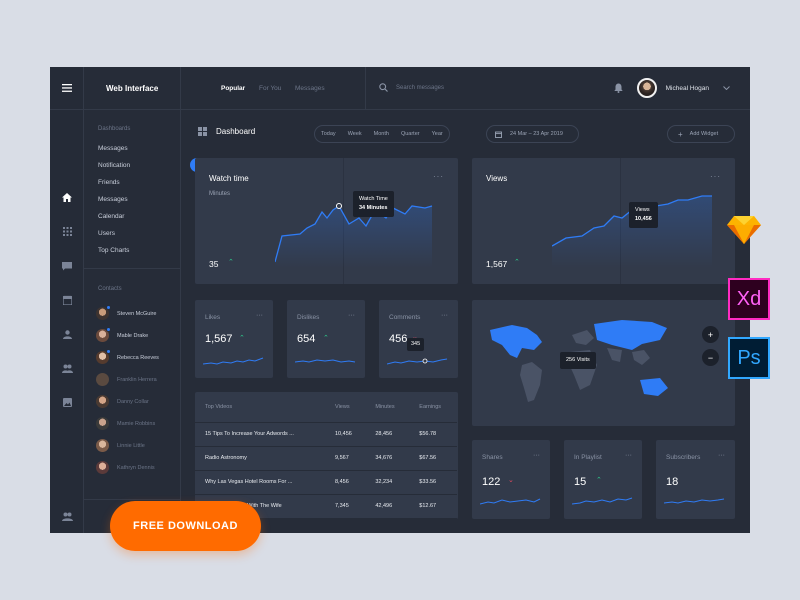 The image size is (800, 600). Describe the element at coordinates (113, 250) in the screenshot. I see `sidebar-item-top-charts: Top Charts` at that location.